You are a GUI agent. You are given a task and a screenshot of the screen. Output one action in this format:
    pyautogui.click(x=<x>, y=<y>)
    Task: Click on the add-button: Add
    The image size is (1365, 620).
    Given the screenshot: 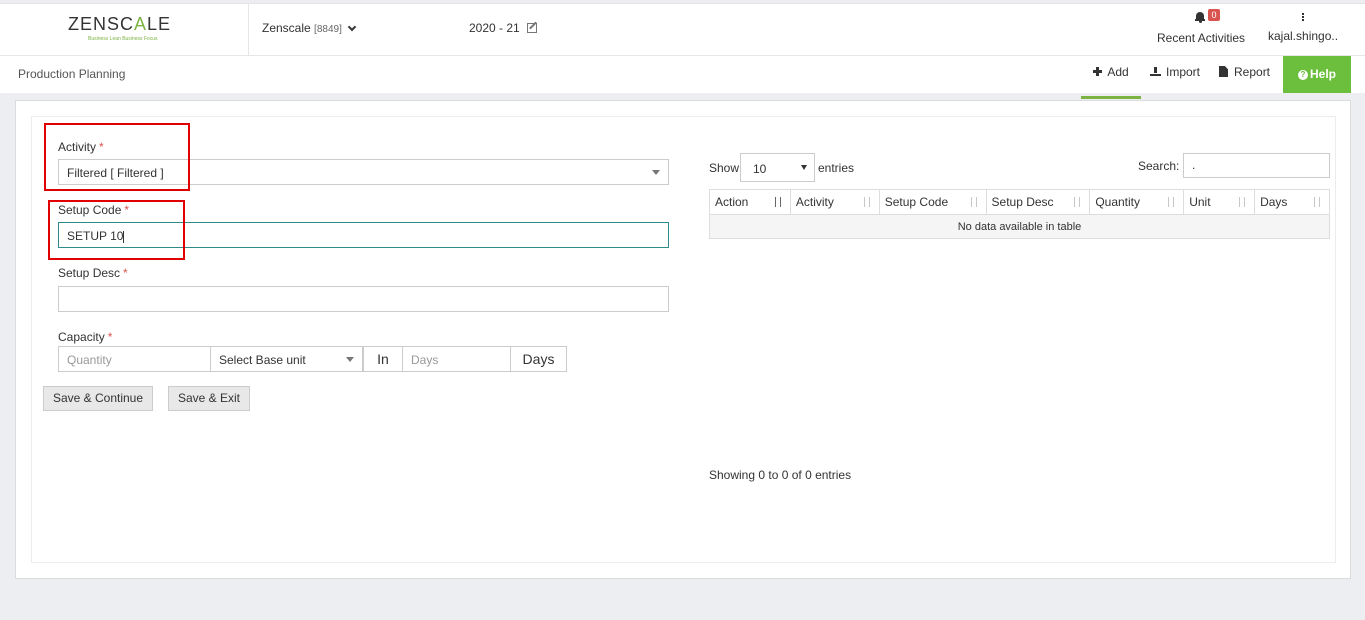 What is the action you would take?
    pyautogui.click(x=1111, y=82)
    